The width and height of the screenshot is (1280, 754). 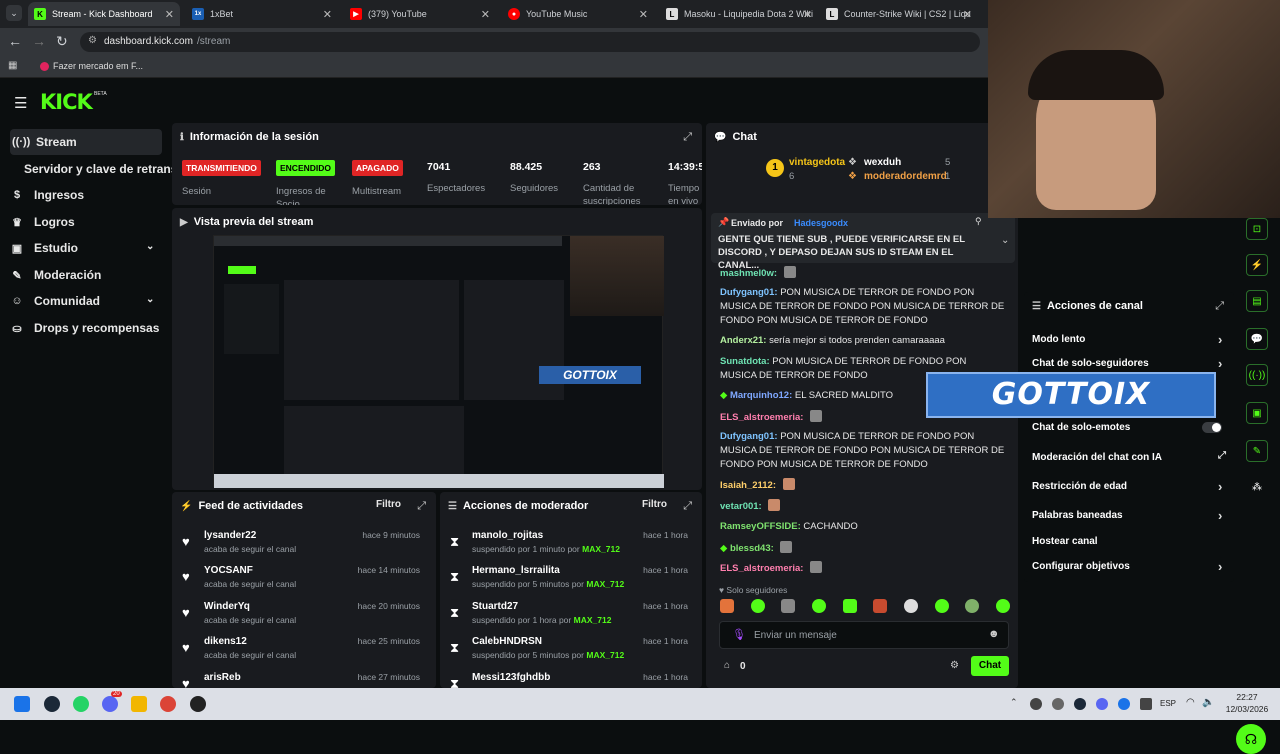 I want to click on tray-bluetooth-icon, so click(x=1124, y=704).